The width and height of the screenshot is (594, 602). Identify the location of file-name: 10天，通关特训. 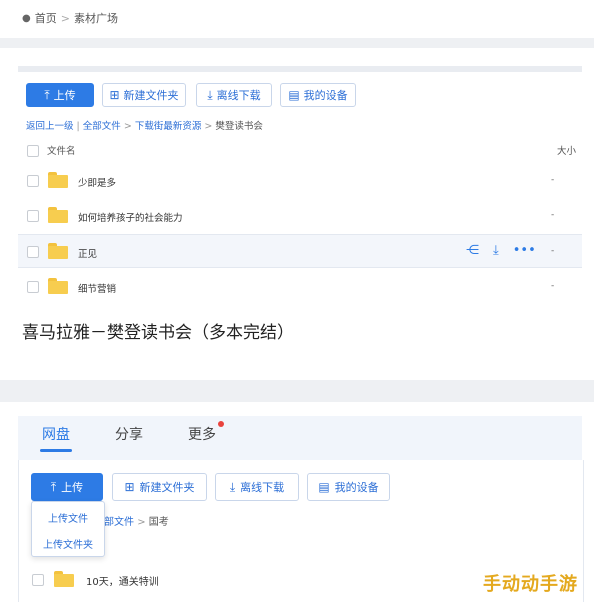
(122, 580).